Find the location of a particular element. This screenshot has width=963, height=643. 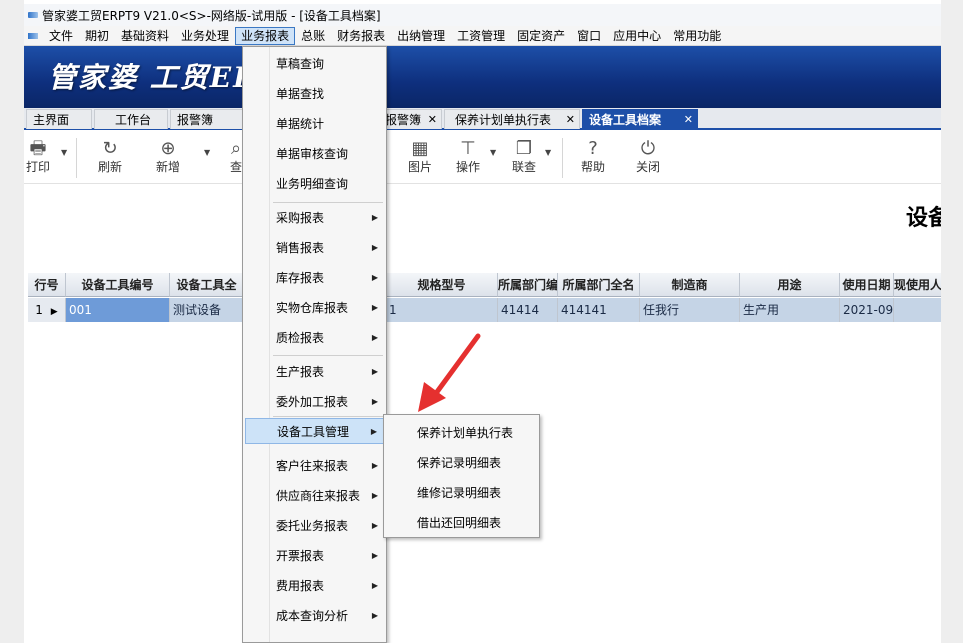

menu-item-label: 费用报表 is located at coordinates (300, 586).